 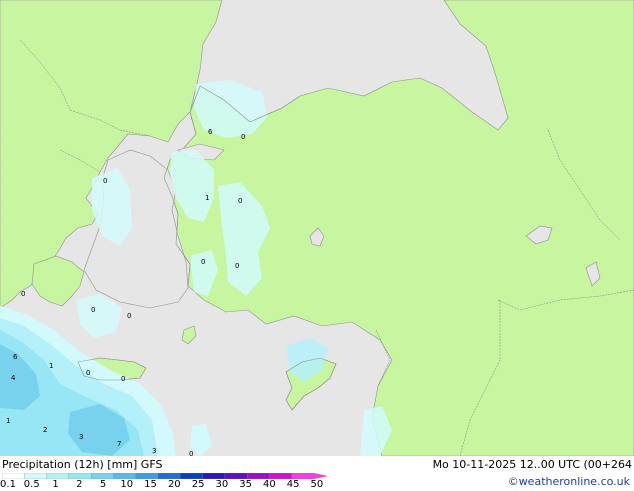 I want to click on legend-tick-label: 0.5, so click(x=31, y=484).